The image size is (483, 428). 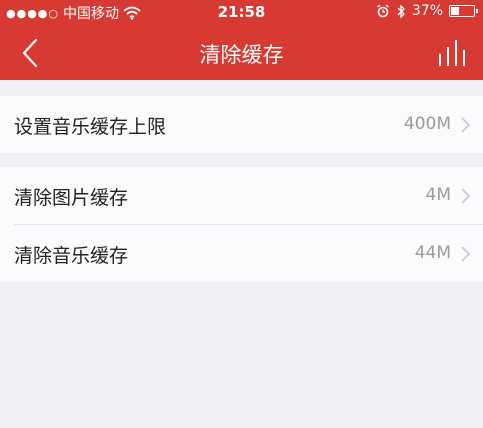 What do you see at coordinates (401, 11) in the screenshot?
I see `bluetooth-icon` at bounding box center [401, 11].